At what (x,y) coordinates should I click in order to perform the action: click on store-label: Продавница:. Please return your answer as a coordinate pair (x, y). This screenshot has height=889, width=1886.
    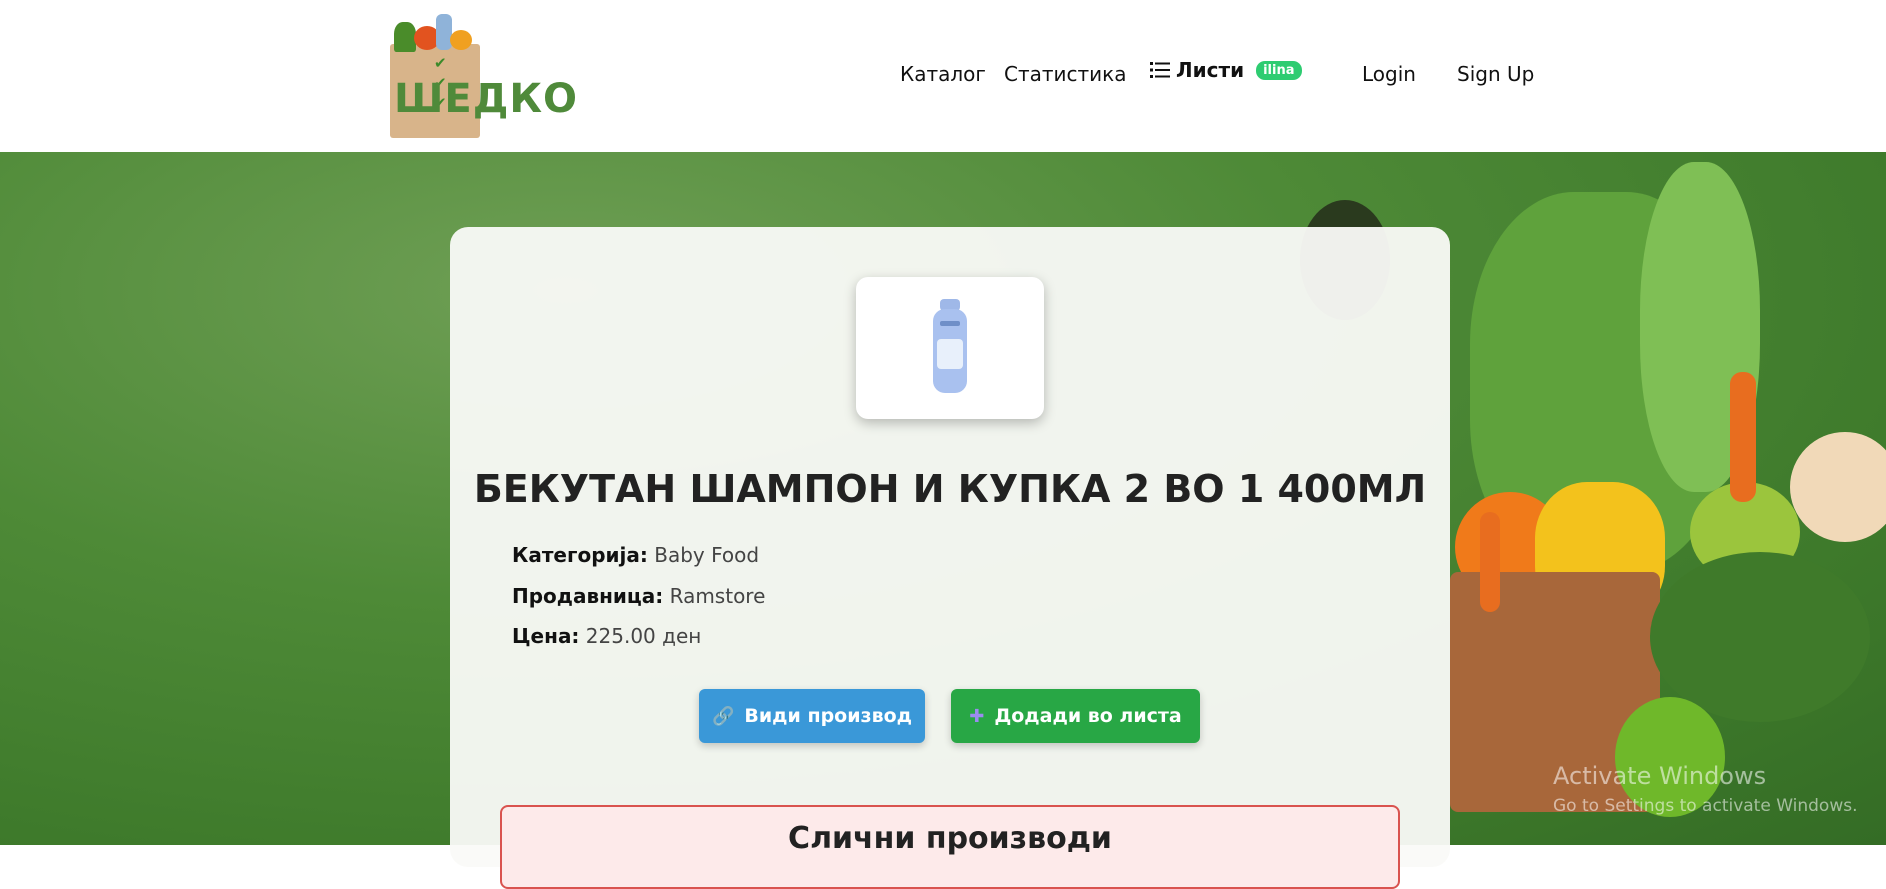
    Looking at the image, I should click on (588, 596).